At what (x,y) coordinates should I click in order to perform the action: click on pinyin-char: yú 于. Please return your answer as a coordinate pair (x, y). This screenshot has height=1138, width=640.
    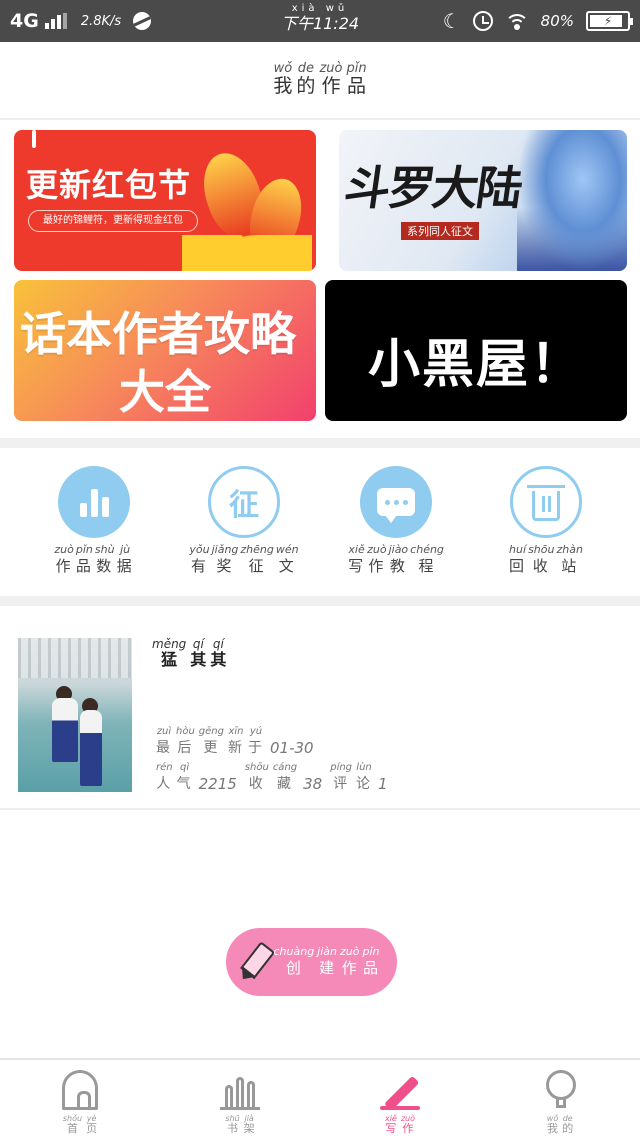
    Looking at the image, I should click on (256, 742).